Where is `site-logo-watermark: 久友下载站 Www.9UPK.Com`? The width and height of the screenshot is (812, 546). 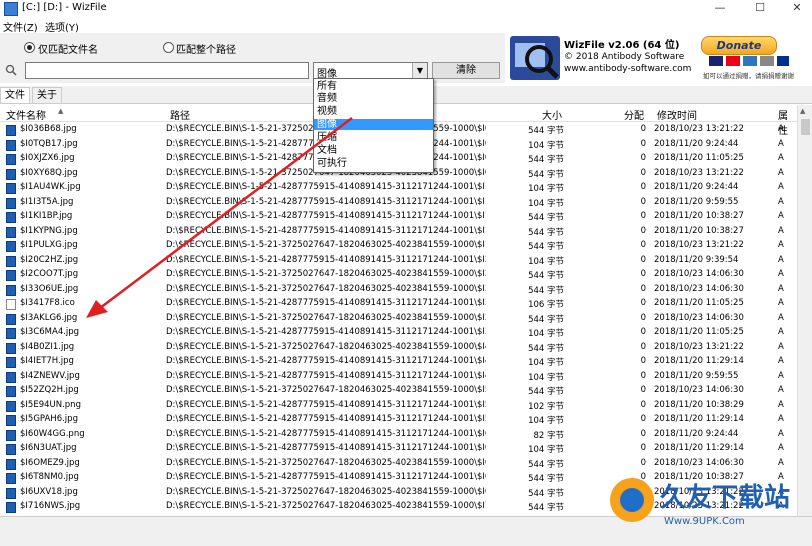
site-logo-watermark: 久友下载站 Www.9UPK.Com is located at coordinates (700, 502).